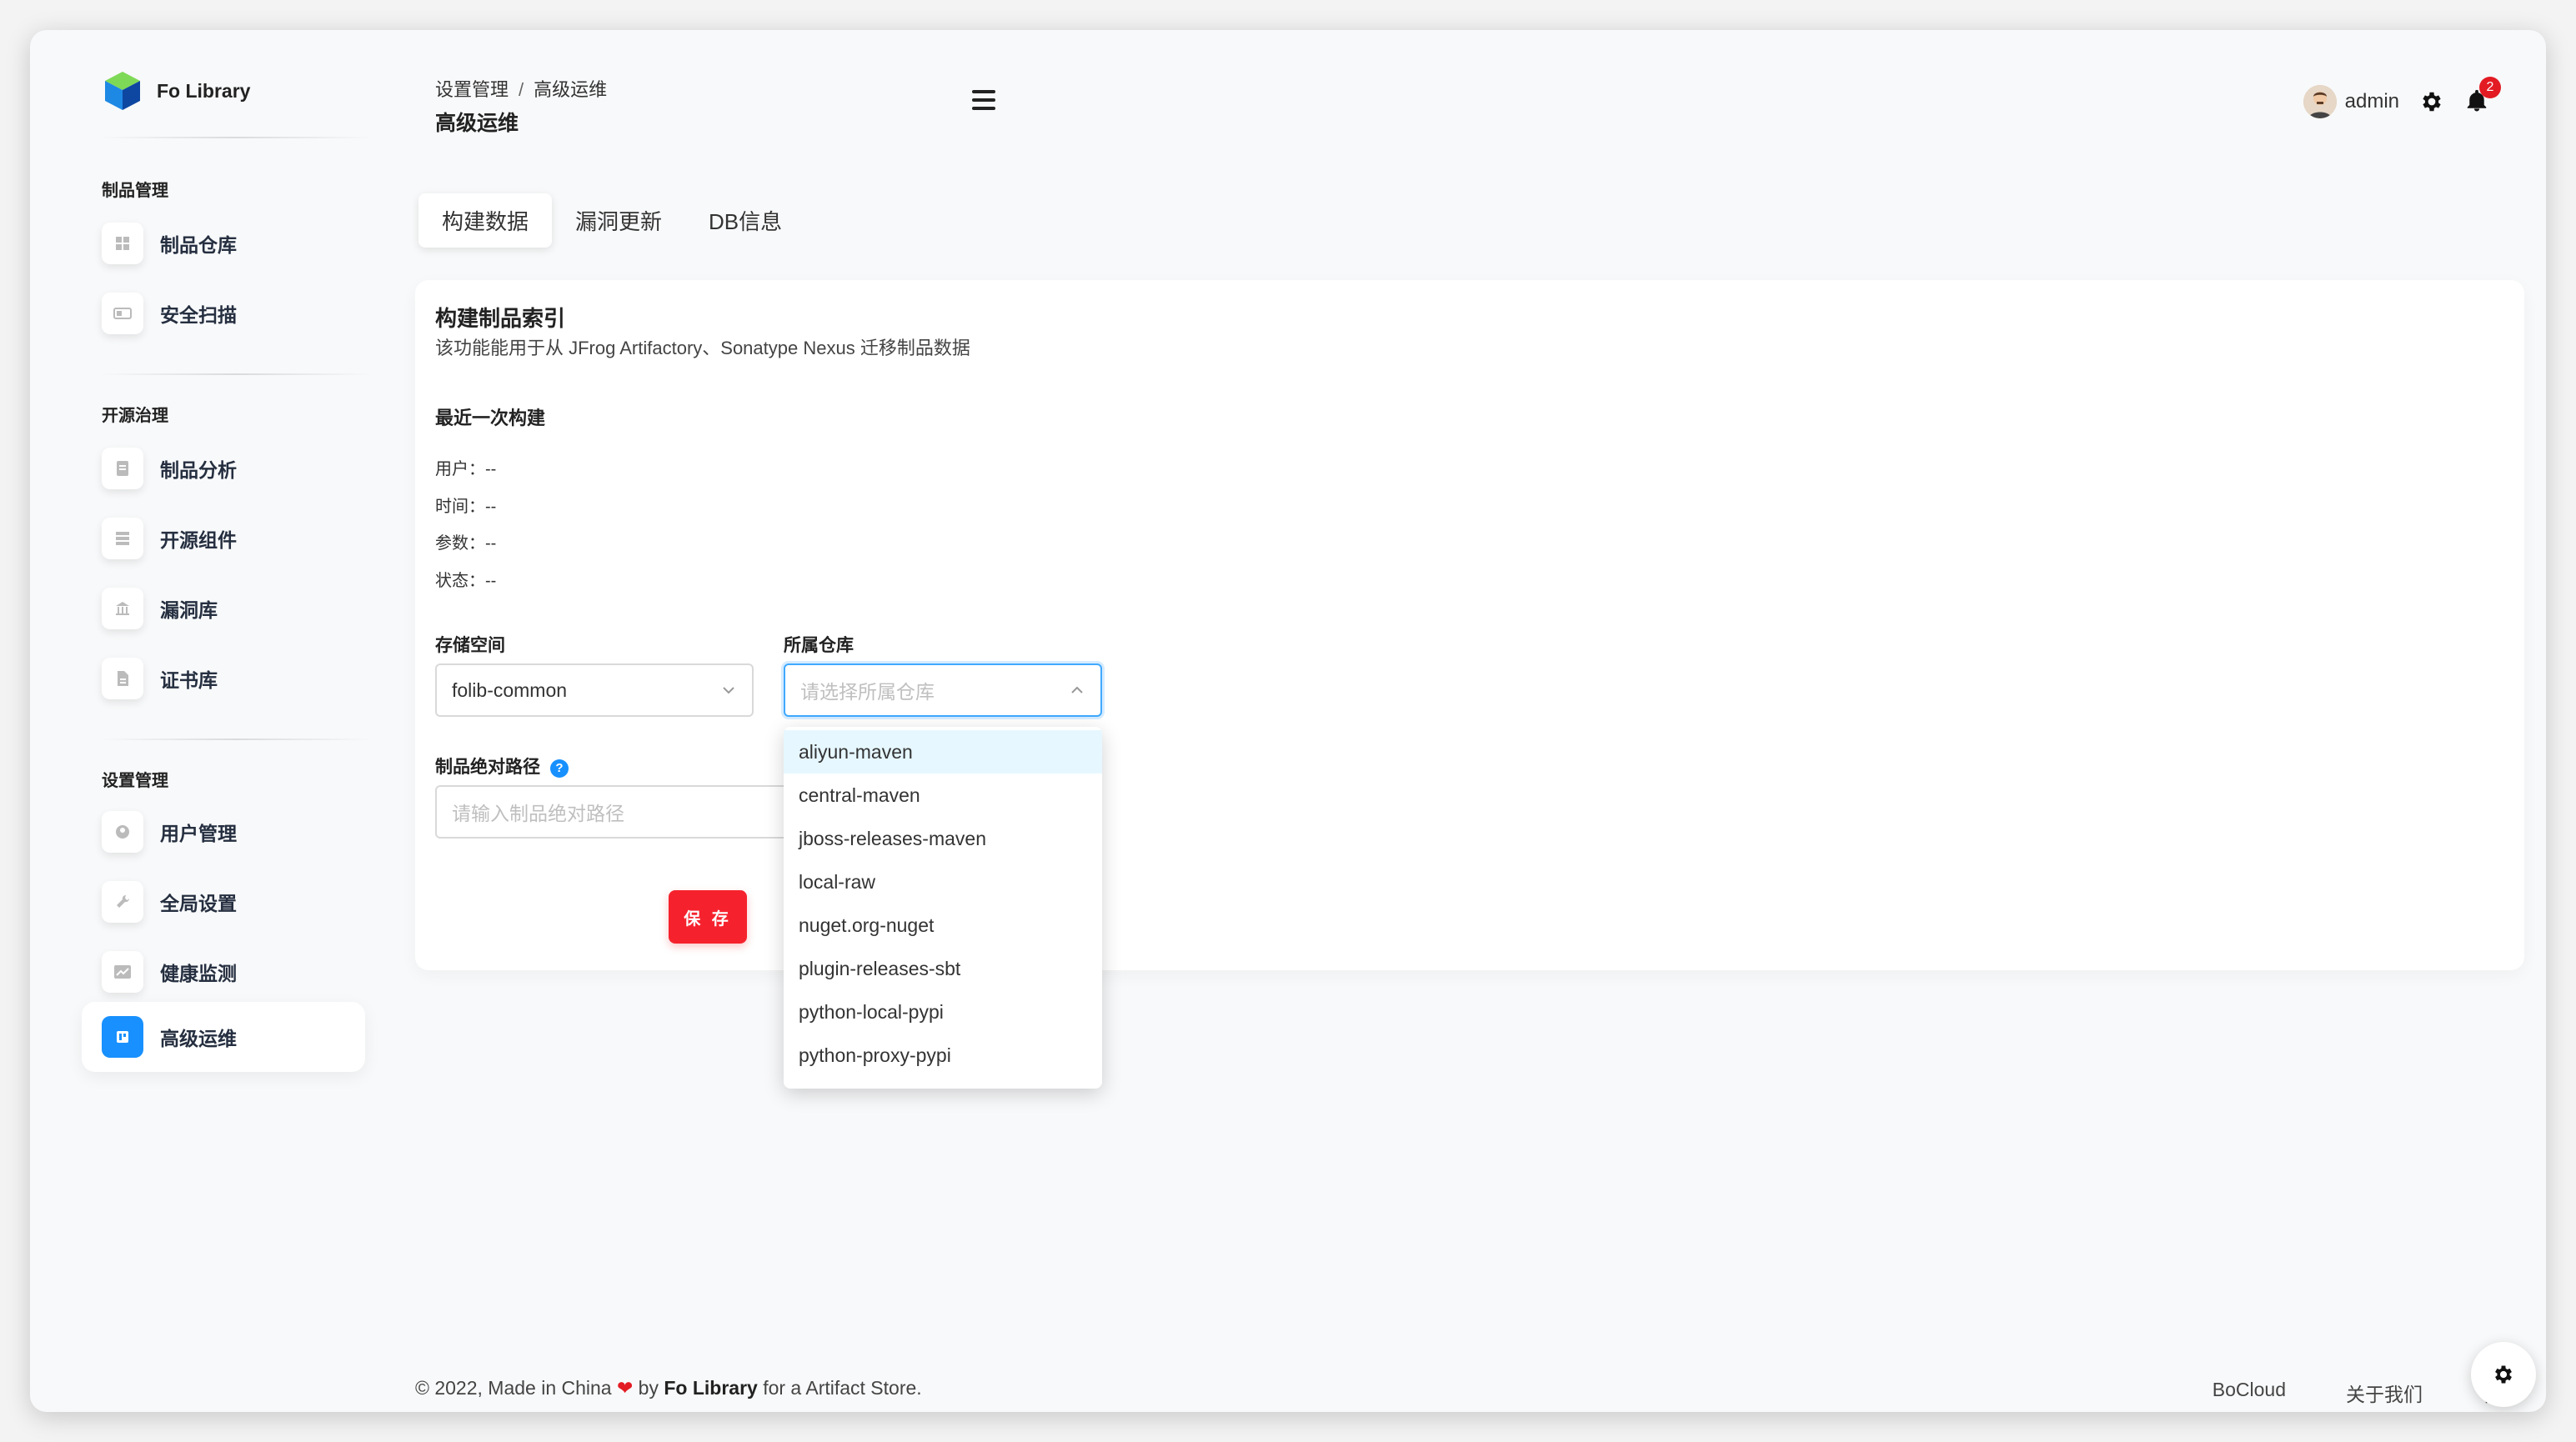  I want to click on dropdown-option: python-local-pypi, so click(943, 1012).